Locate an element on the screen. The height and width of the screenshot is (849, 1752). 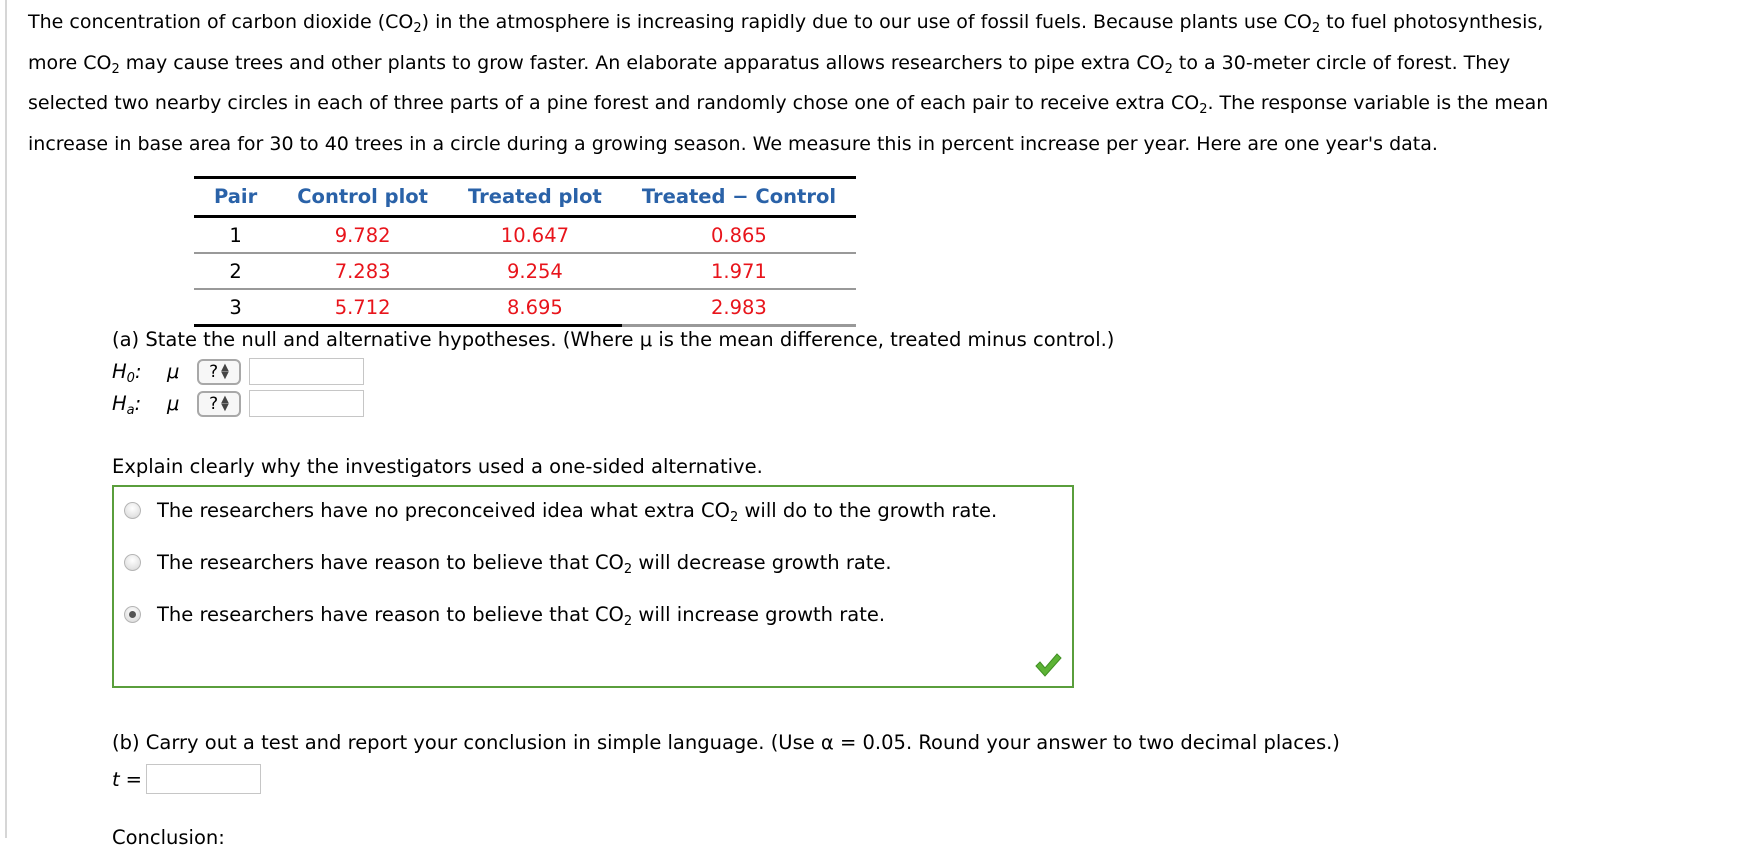
left-border is located at coordinates (6, 419).